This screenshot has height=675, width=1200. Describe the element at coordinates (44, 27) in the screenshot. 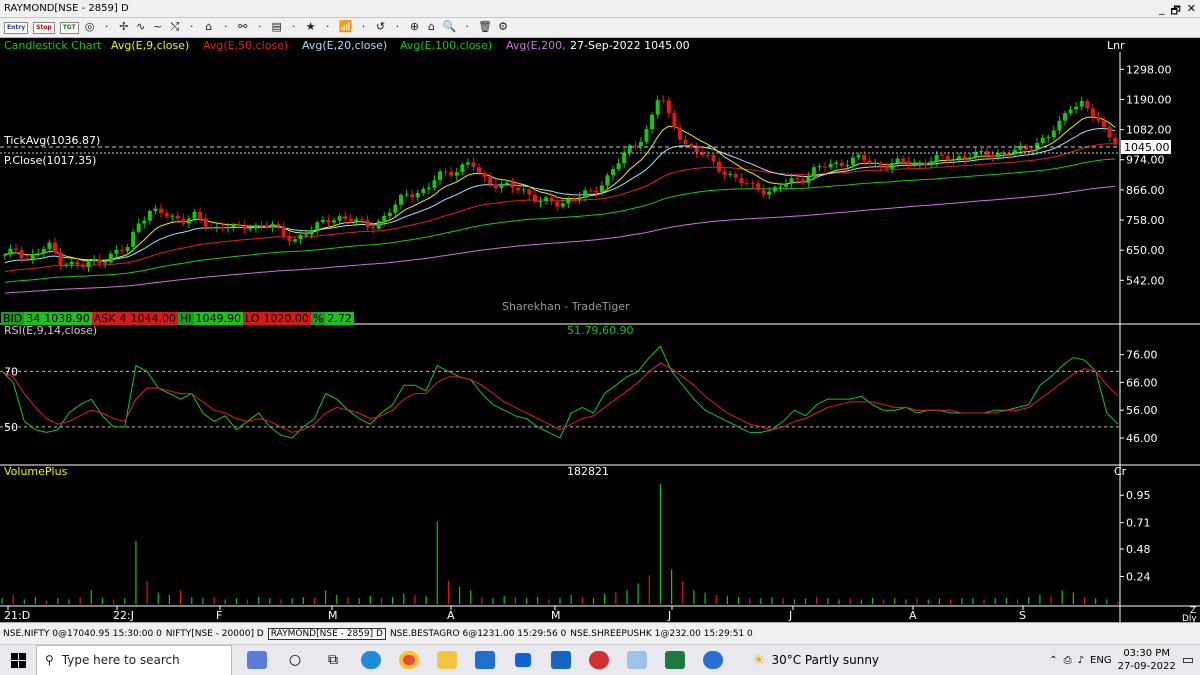

I see `stop-order-button: Stop` at that location.